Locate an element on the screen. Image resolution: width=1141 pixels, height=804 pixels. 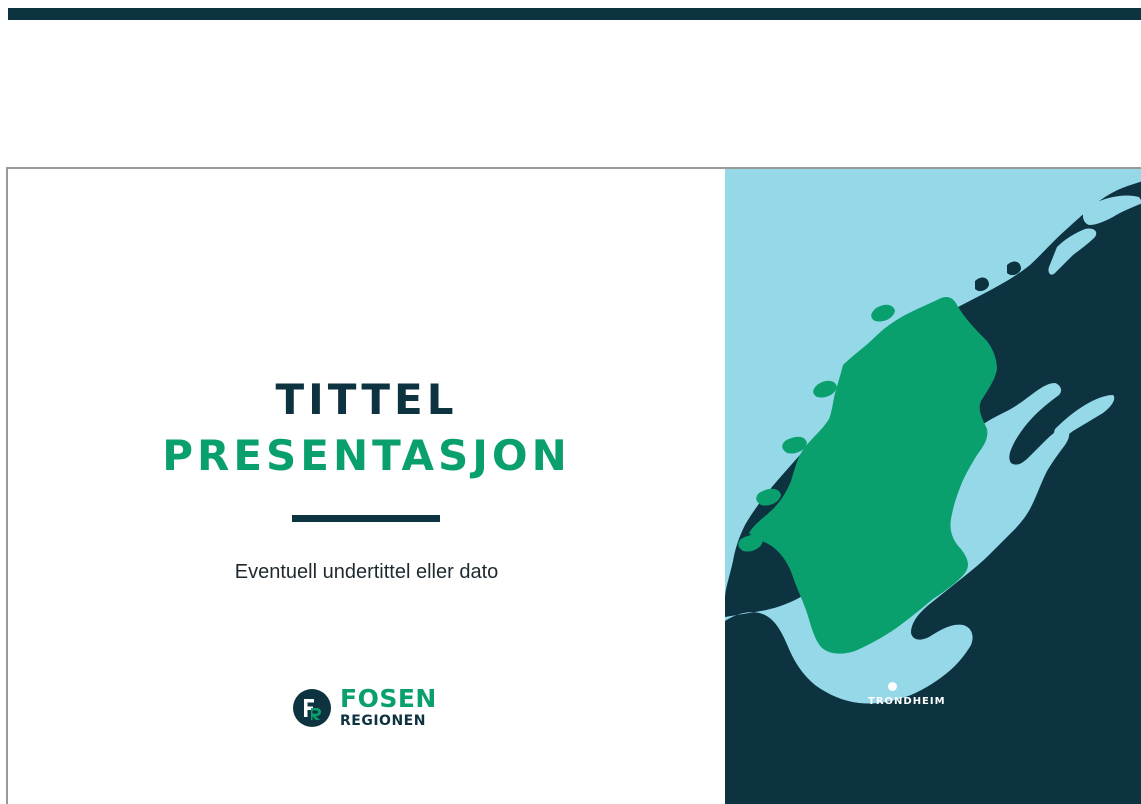
fosen-regionen-fr-mark-icon is located at coordinates (312, 708).